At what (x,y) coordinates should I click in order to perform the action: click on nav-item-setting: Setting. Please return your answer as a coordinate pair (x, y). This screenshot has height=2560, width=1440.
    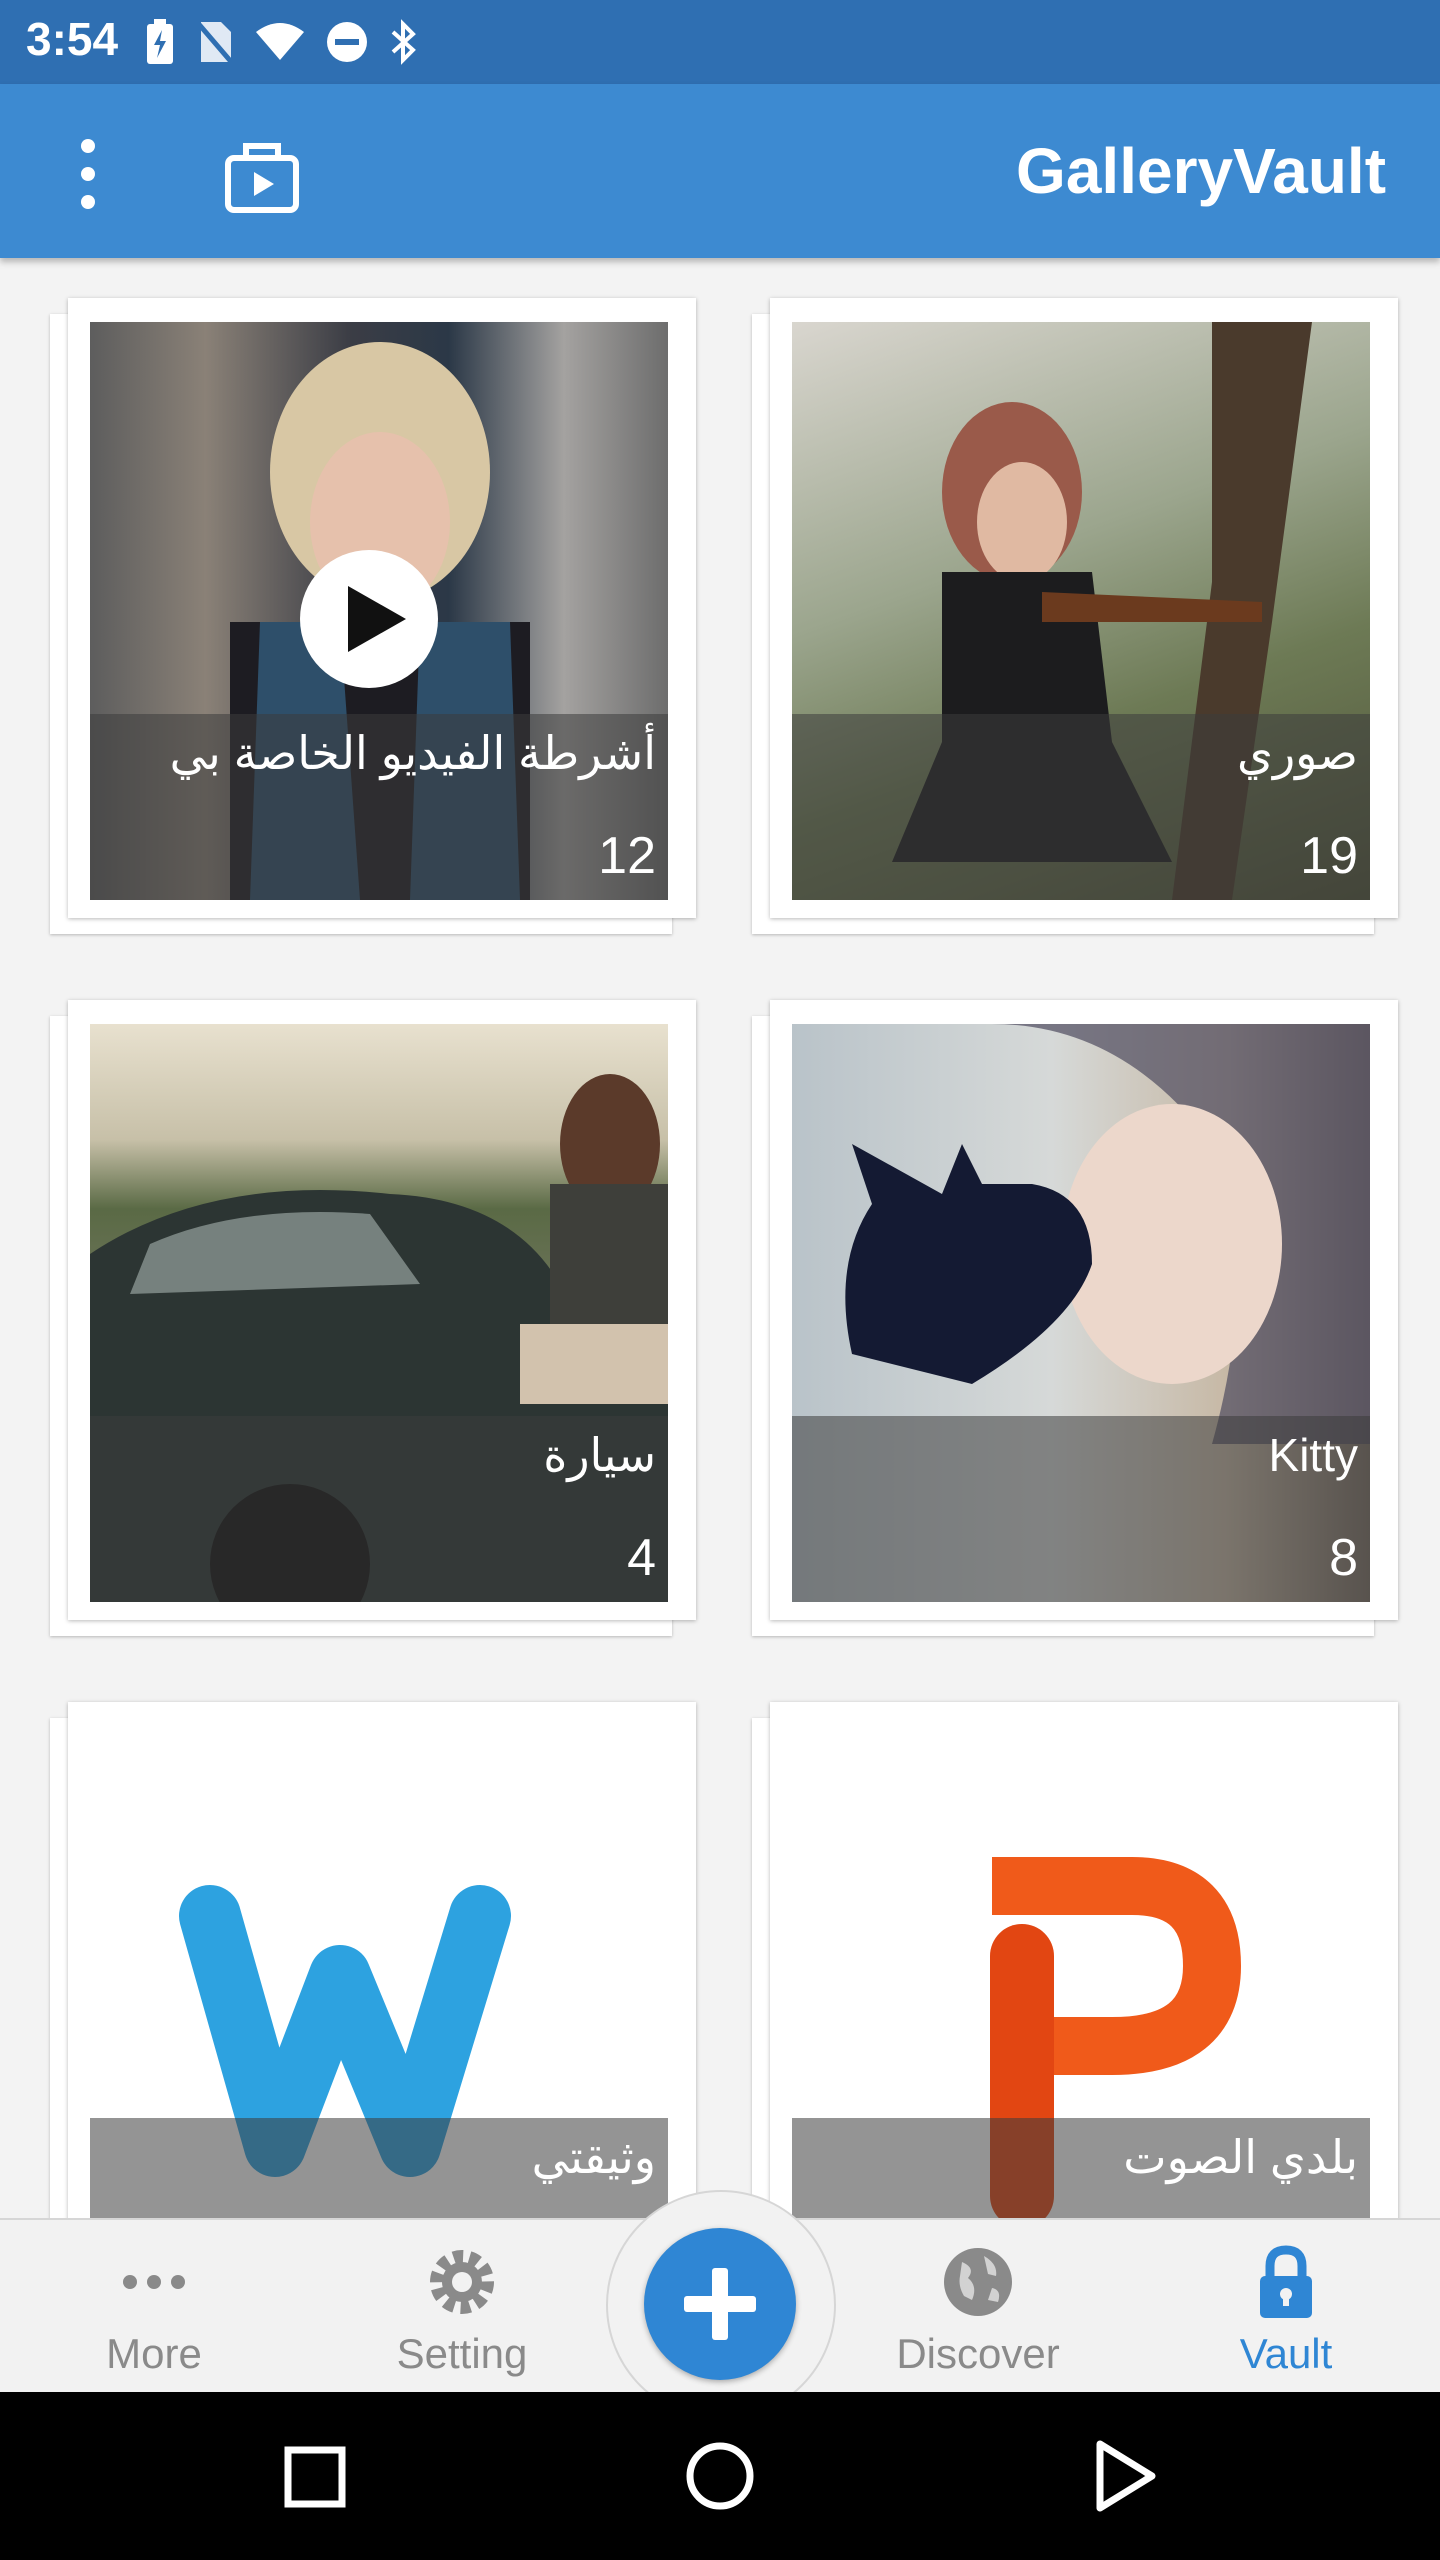
    Looking at the image, I should click on (462, 2307).